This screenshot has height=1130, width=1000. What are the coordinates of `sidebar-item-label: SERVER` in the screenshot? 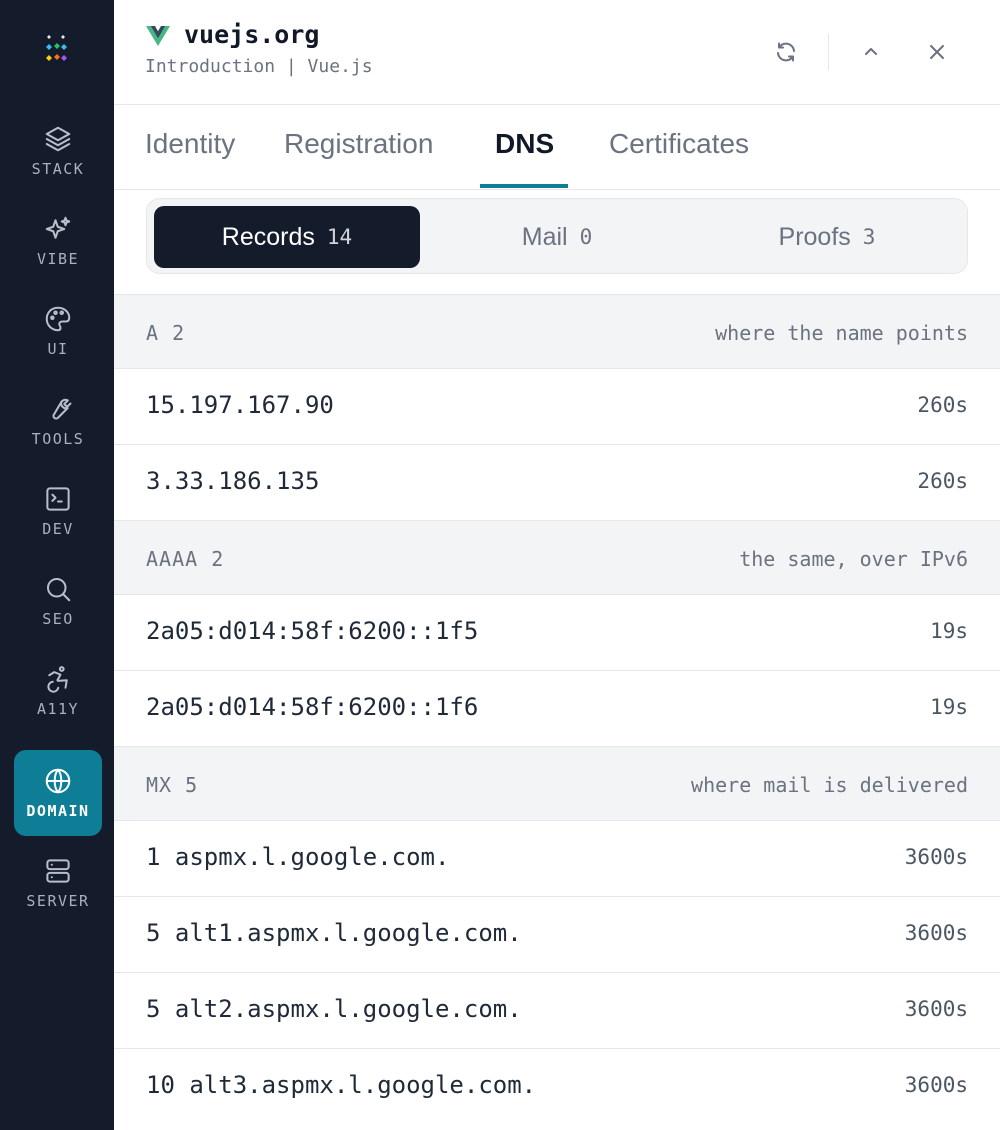 It's located at (58, 901).